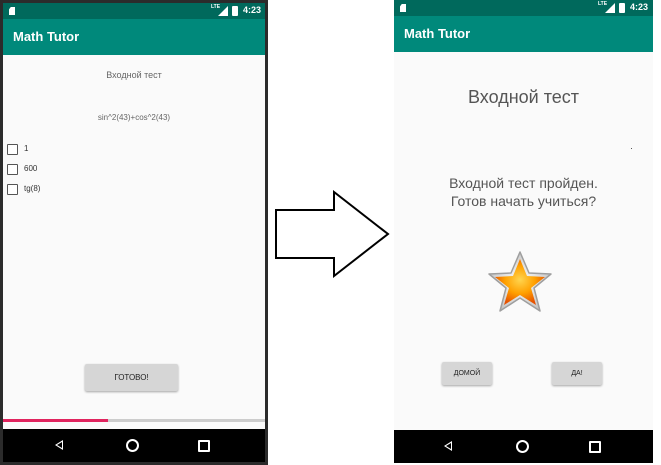 The height and width of the screenshot is (465, 661). I want to click on done-button: ГОТОВО!, so click(131, 377).